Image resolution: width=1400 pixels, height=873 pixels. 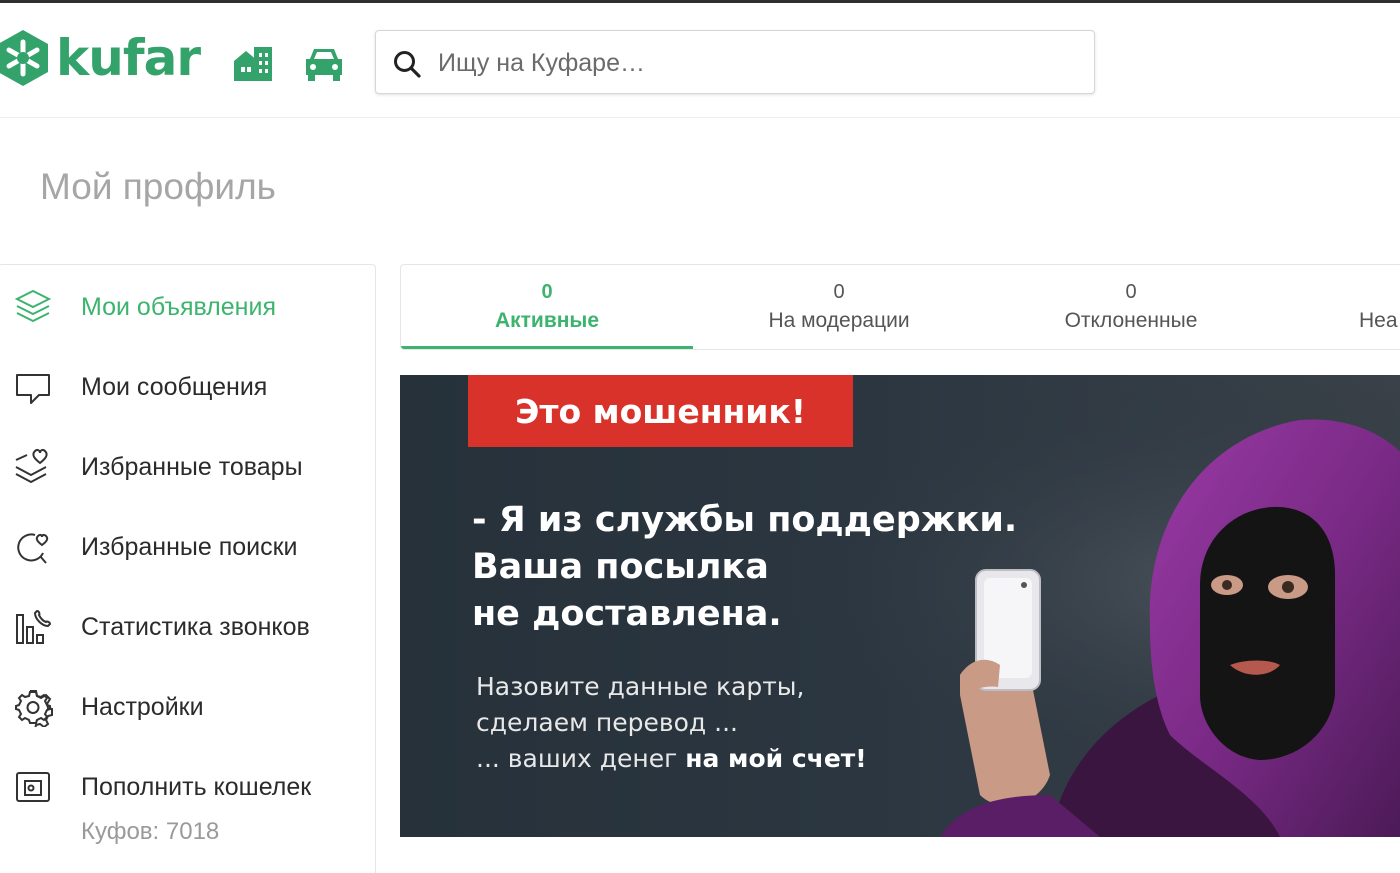 What do you see at coordinates (547, 320) in the screenshot?
I see `tab-label: Активные` at bounding box center [547, 320].